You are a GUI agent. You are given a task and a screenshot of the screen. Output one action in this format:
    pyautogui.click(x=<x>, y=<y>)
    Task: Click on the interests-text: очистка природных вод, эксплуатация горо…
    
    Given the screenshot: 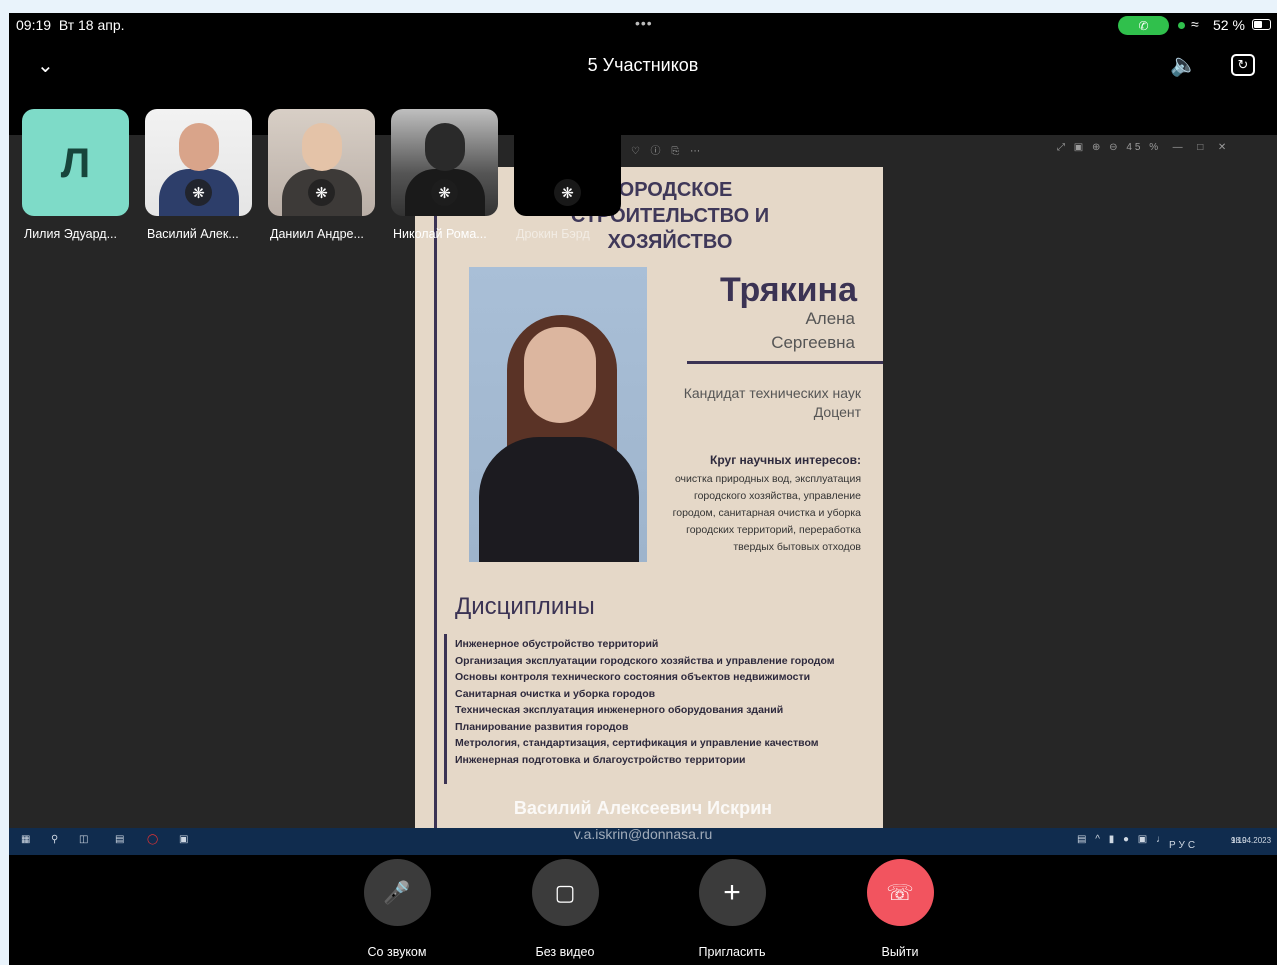 What is the action you would take?
    pyautogui.click(x=766, y=513)
    